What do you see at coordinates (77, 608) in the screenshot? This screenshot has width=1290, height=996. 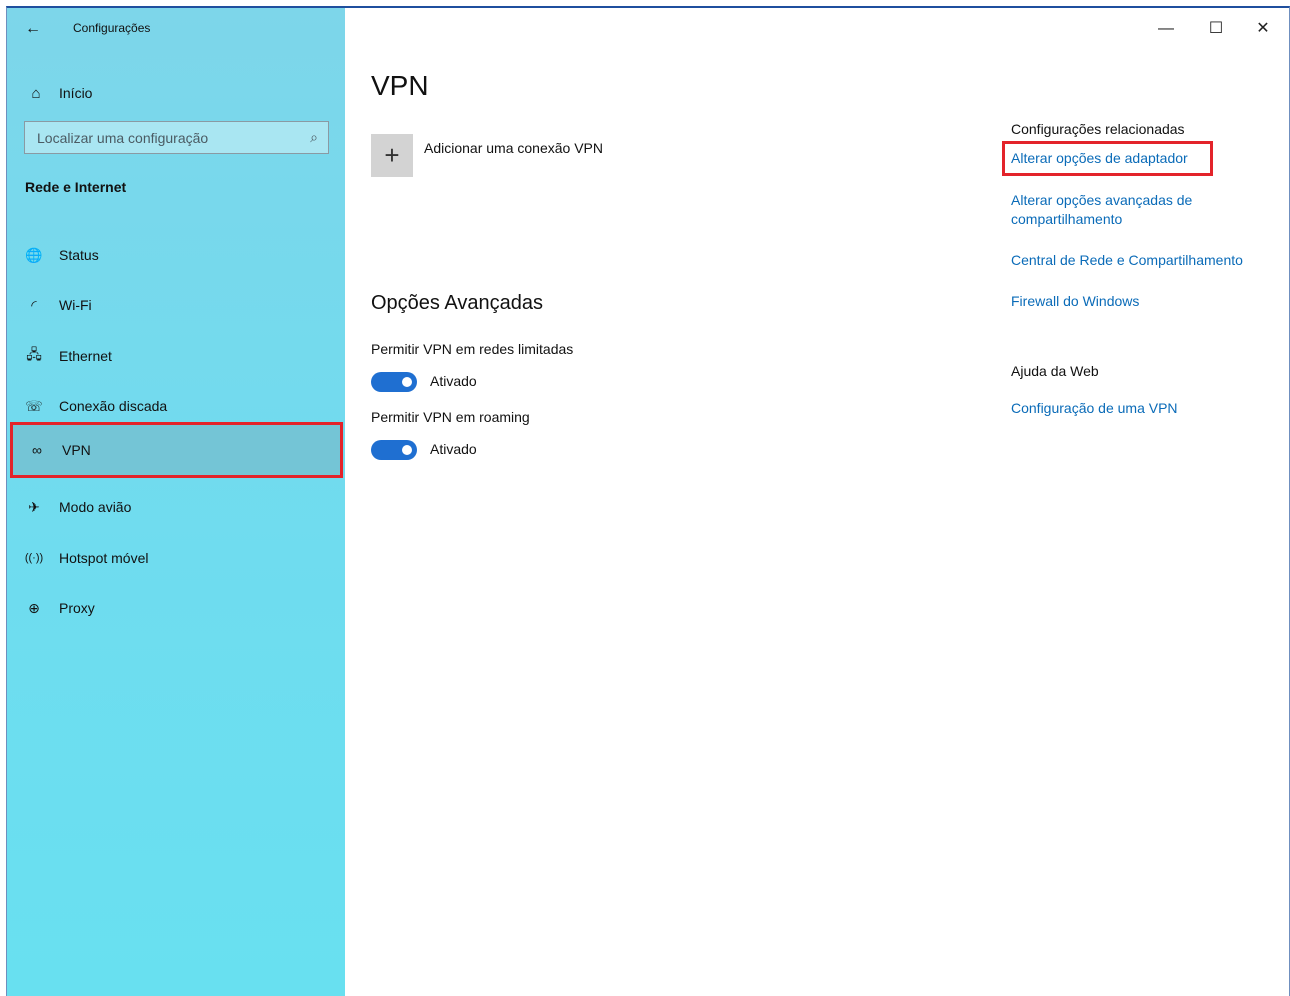 I see `sidebar-item-label: Proxy` at bounding box center [77, 608].